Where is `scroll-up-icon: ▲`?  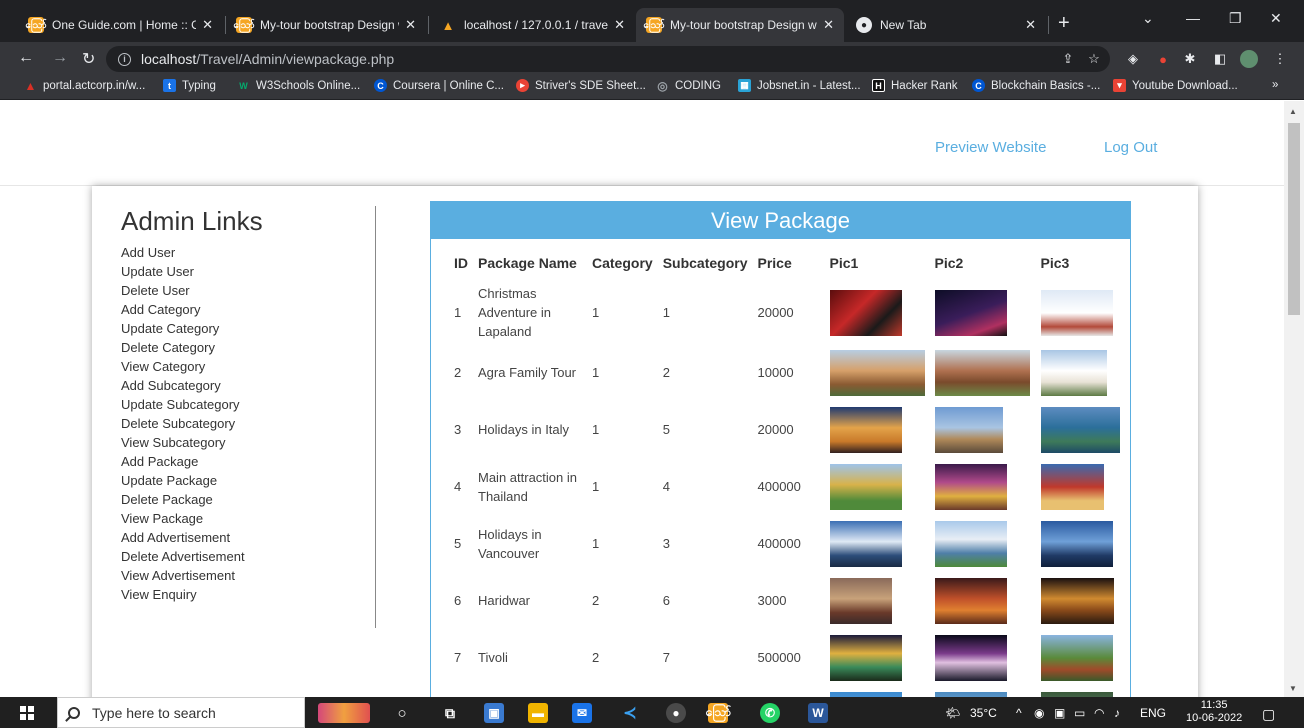 scroll-up-icon: ▲ is located at coordinates (1293, 111).